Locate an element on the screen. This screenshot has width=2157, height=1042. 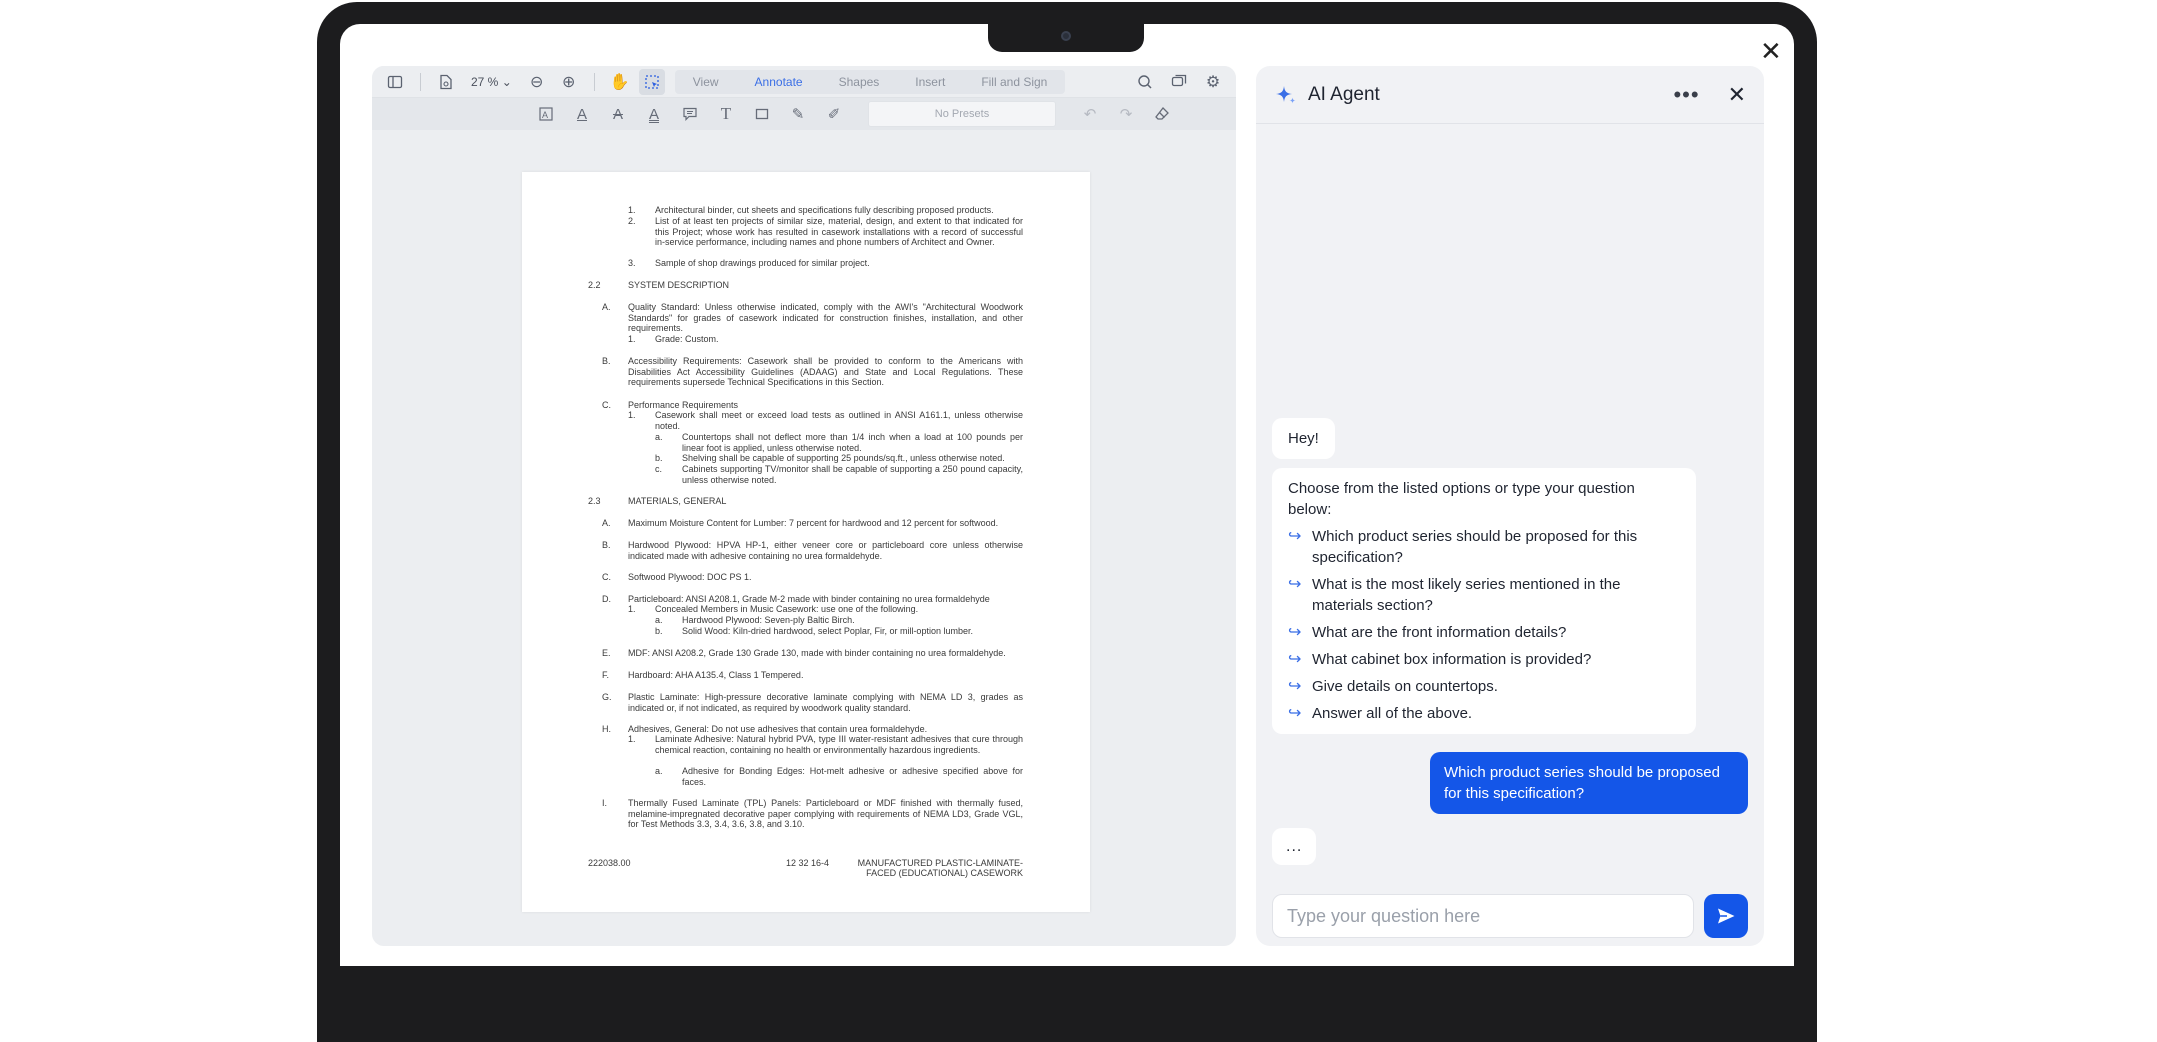
select-tool-icon is located at coordinates (651, 81).